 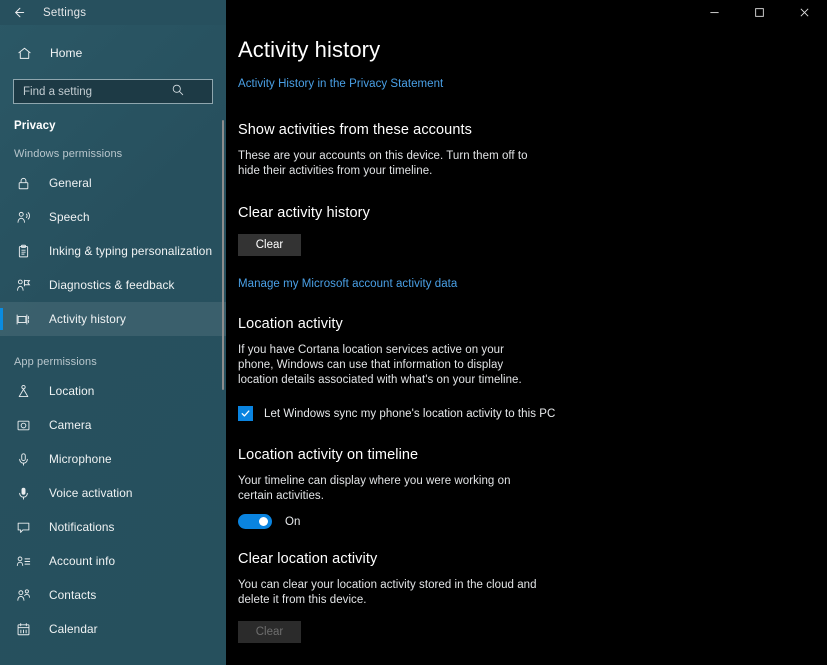 I want to click on sidebar-scrollbar, so click(x=223, y=255).